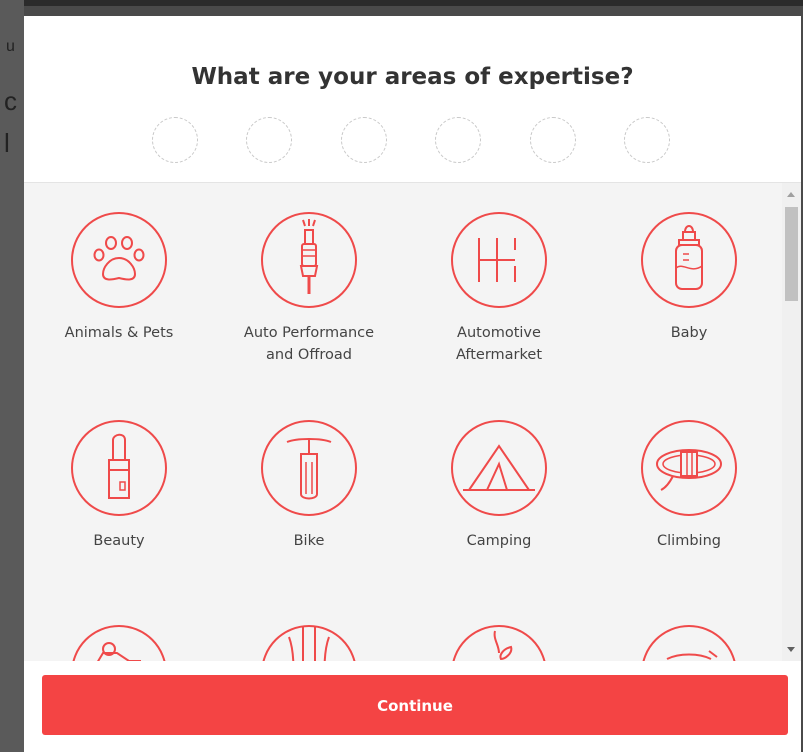 This screenshot has width=803, height=752. I want to click on category-camping: Camping, so click(499, 485).